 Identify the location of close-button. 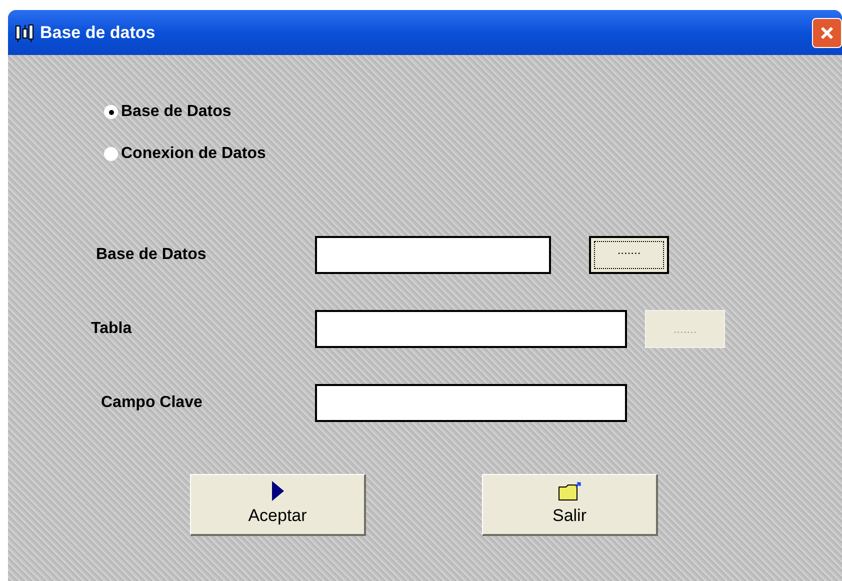
(827, 33).